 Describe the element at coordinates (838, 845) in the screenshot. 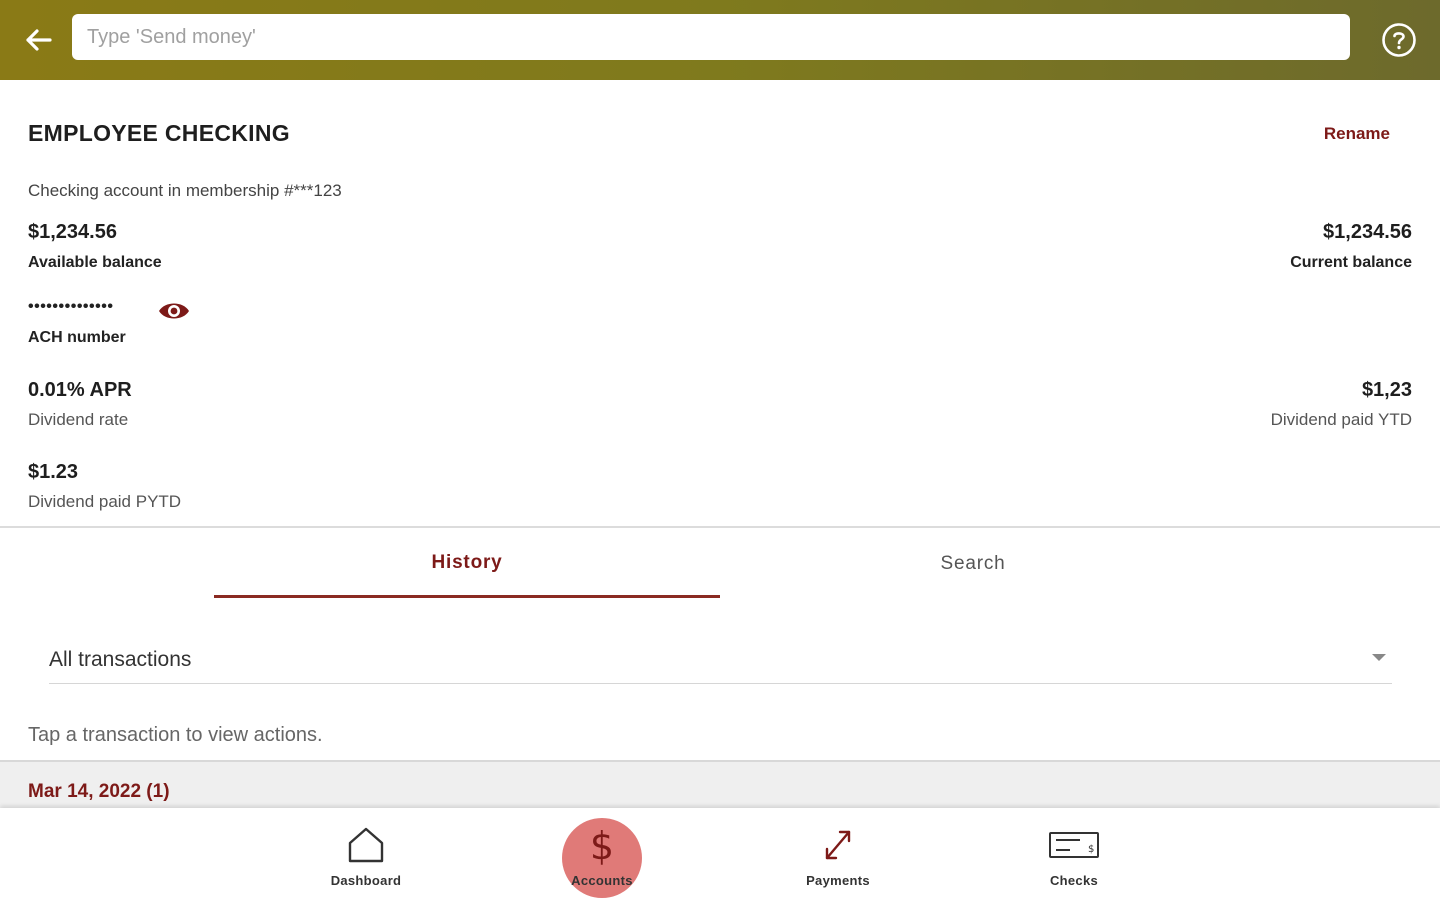

I see `transfer-arrows-icon` at that location.